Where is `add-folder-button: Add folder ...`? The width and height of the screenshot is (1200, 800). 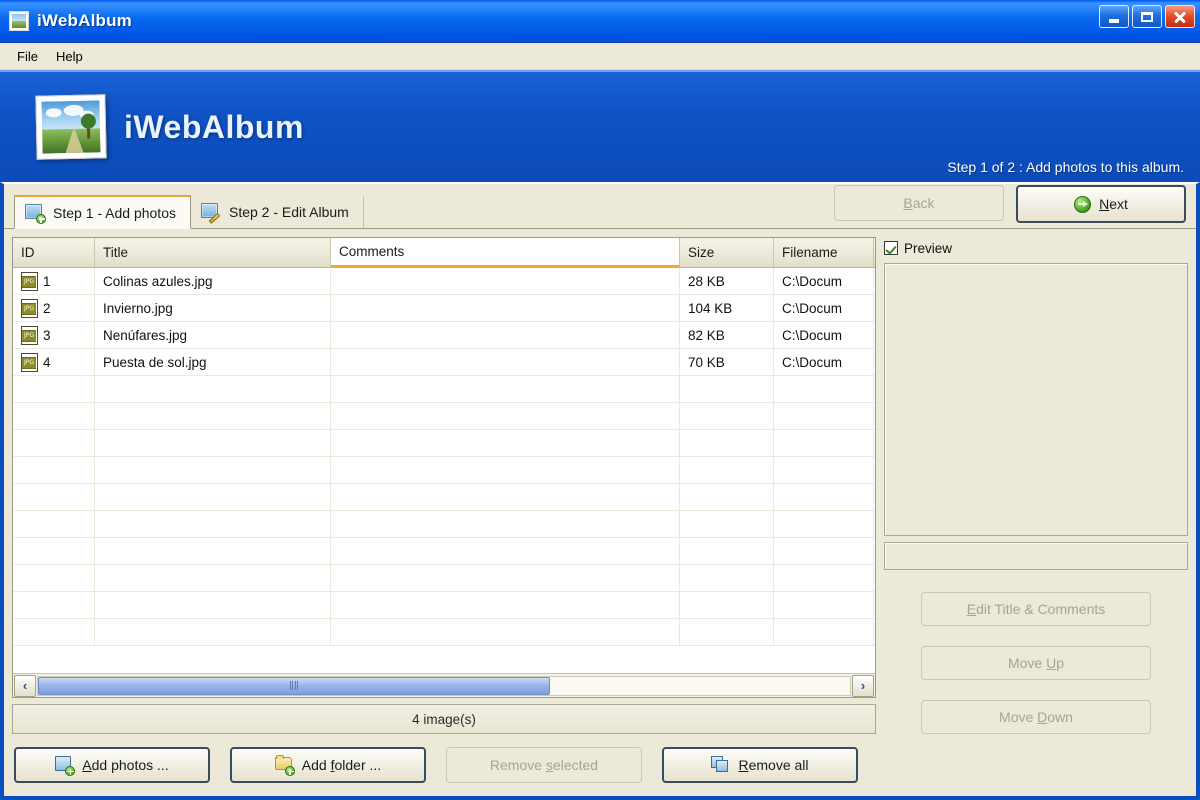 add-folder-button: Add folder ... is located at coordinates (328, 765).